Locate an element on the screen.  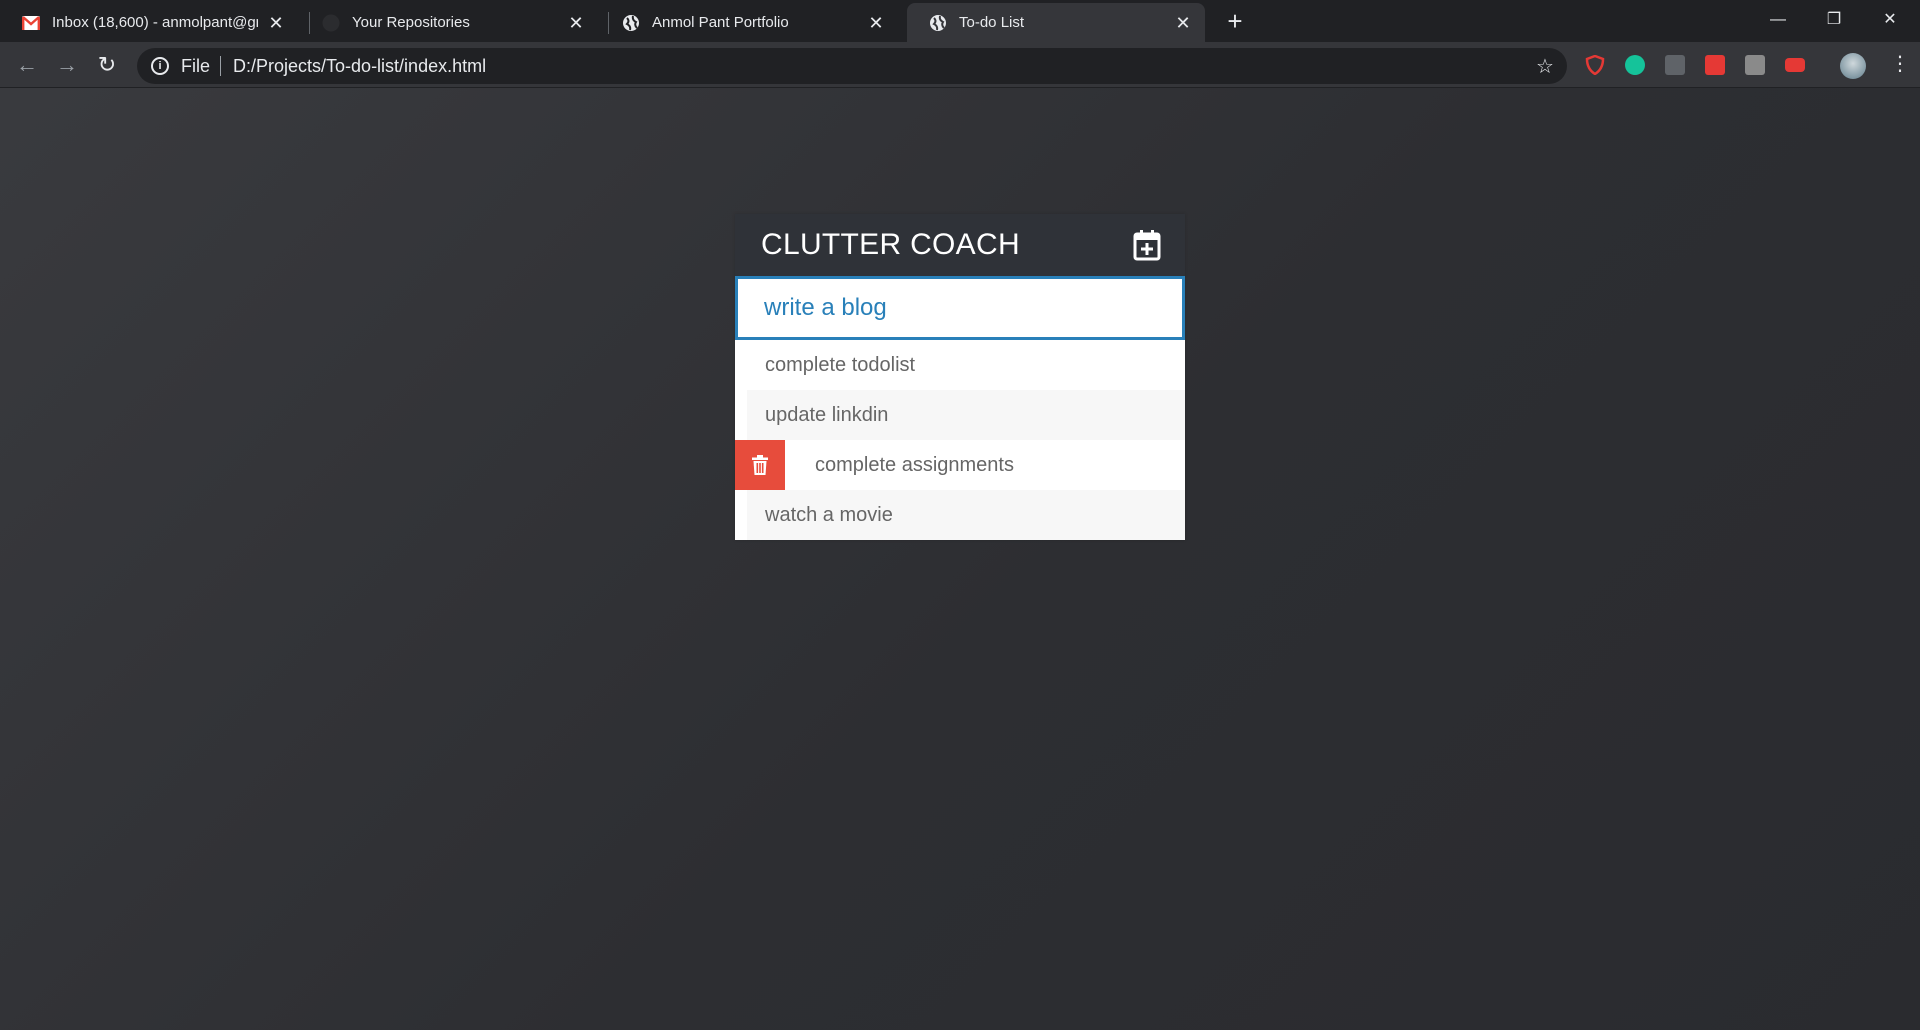
highlighter-icon is located at coordinates (1715, 65).